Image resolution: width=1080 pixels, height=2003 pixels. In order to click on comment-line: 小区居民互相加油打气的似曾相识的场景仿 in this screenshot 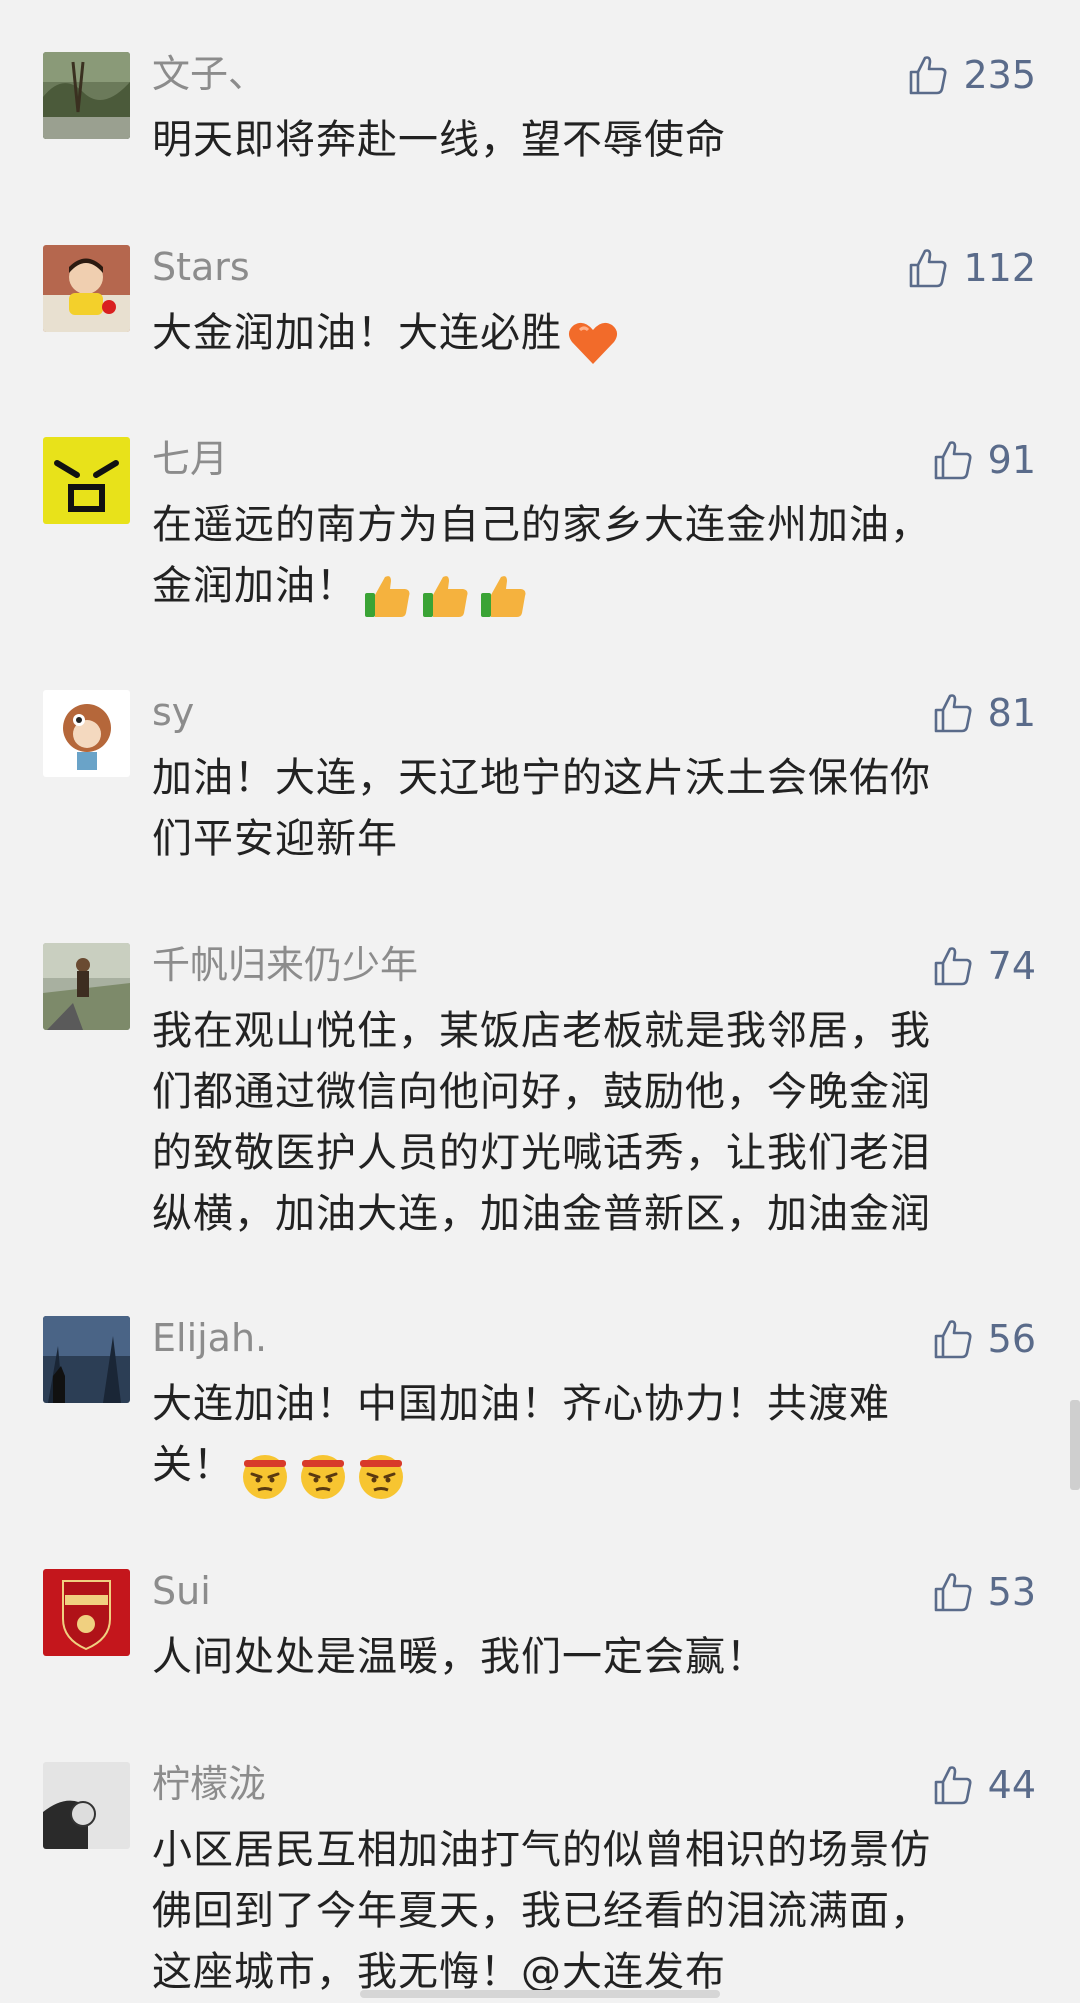, I will do `click(541, 1850)`.